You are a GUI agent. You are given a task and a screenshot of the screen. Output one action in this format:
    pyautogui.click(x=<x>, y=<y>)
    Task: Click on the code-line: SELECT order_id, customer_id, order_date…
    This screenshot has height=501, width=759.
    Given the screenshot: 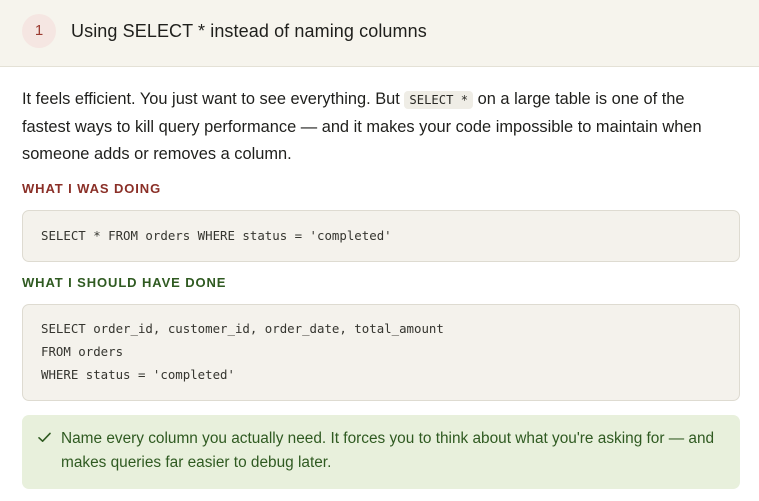 What is the action you would take?
    pyautogui.click(x=242, y=328)
    